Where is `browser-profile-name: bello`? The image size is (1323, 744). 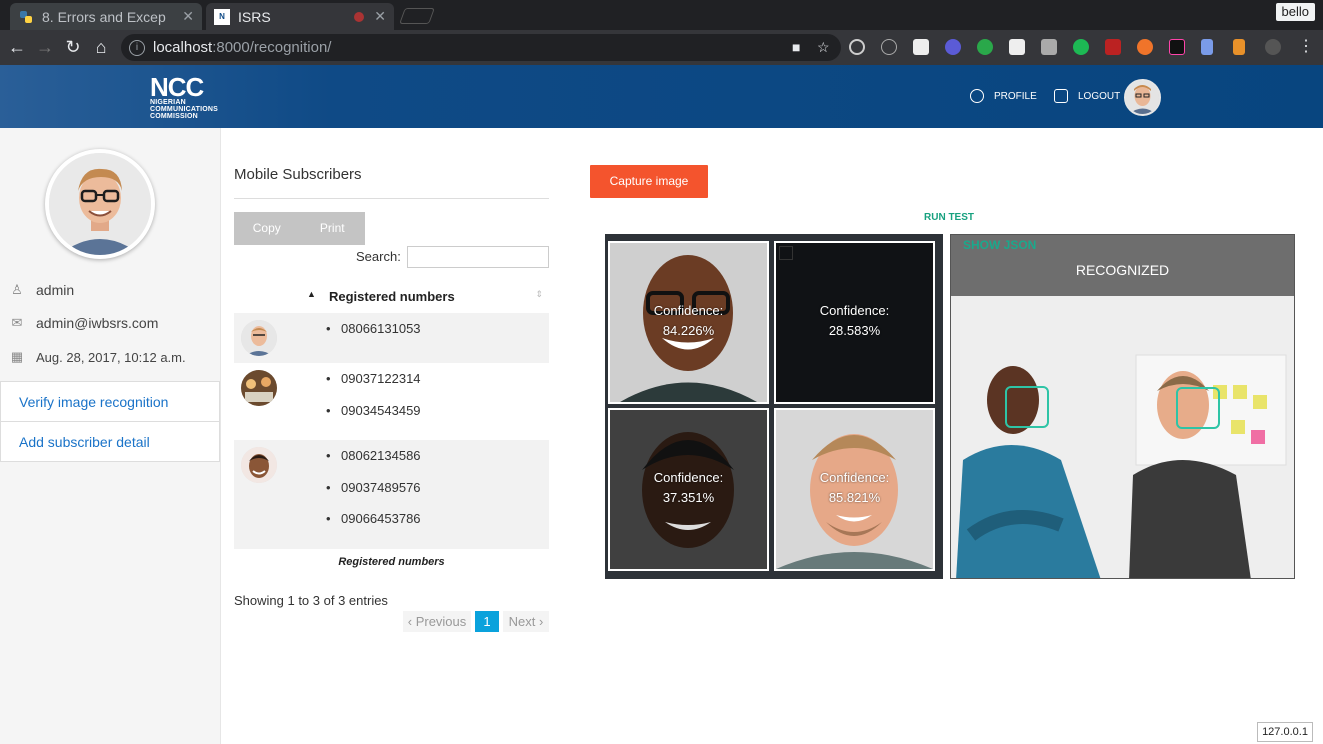
browser-profile-name: bello is located at coordinates (1295, 12).